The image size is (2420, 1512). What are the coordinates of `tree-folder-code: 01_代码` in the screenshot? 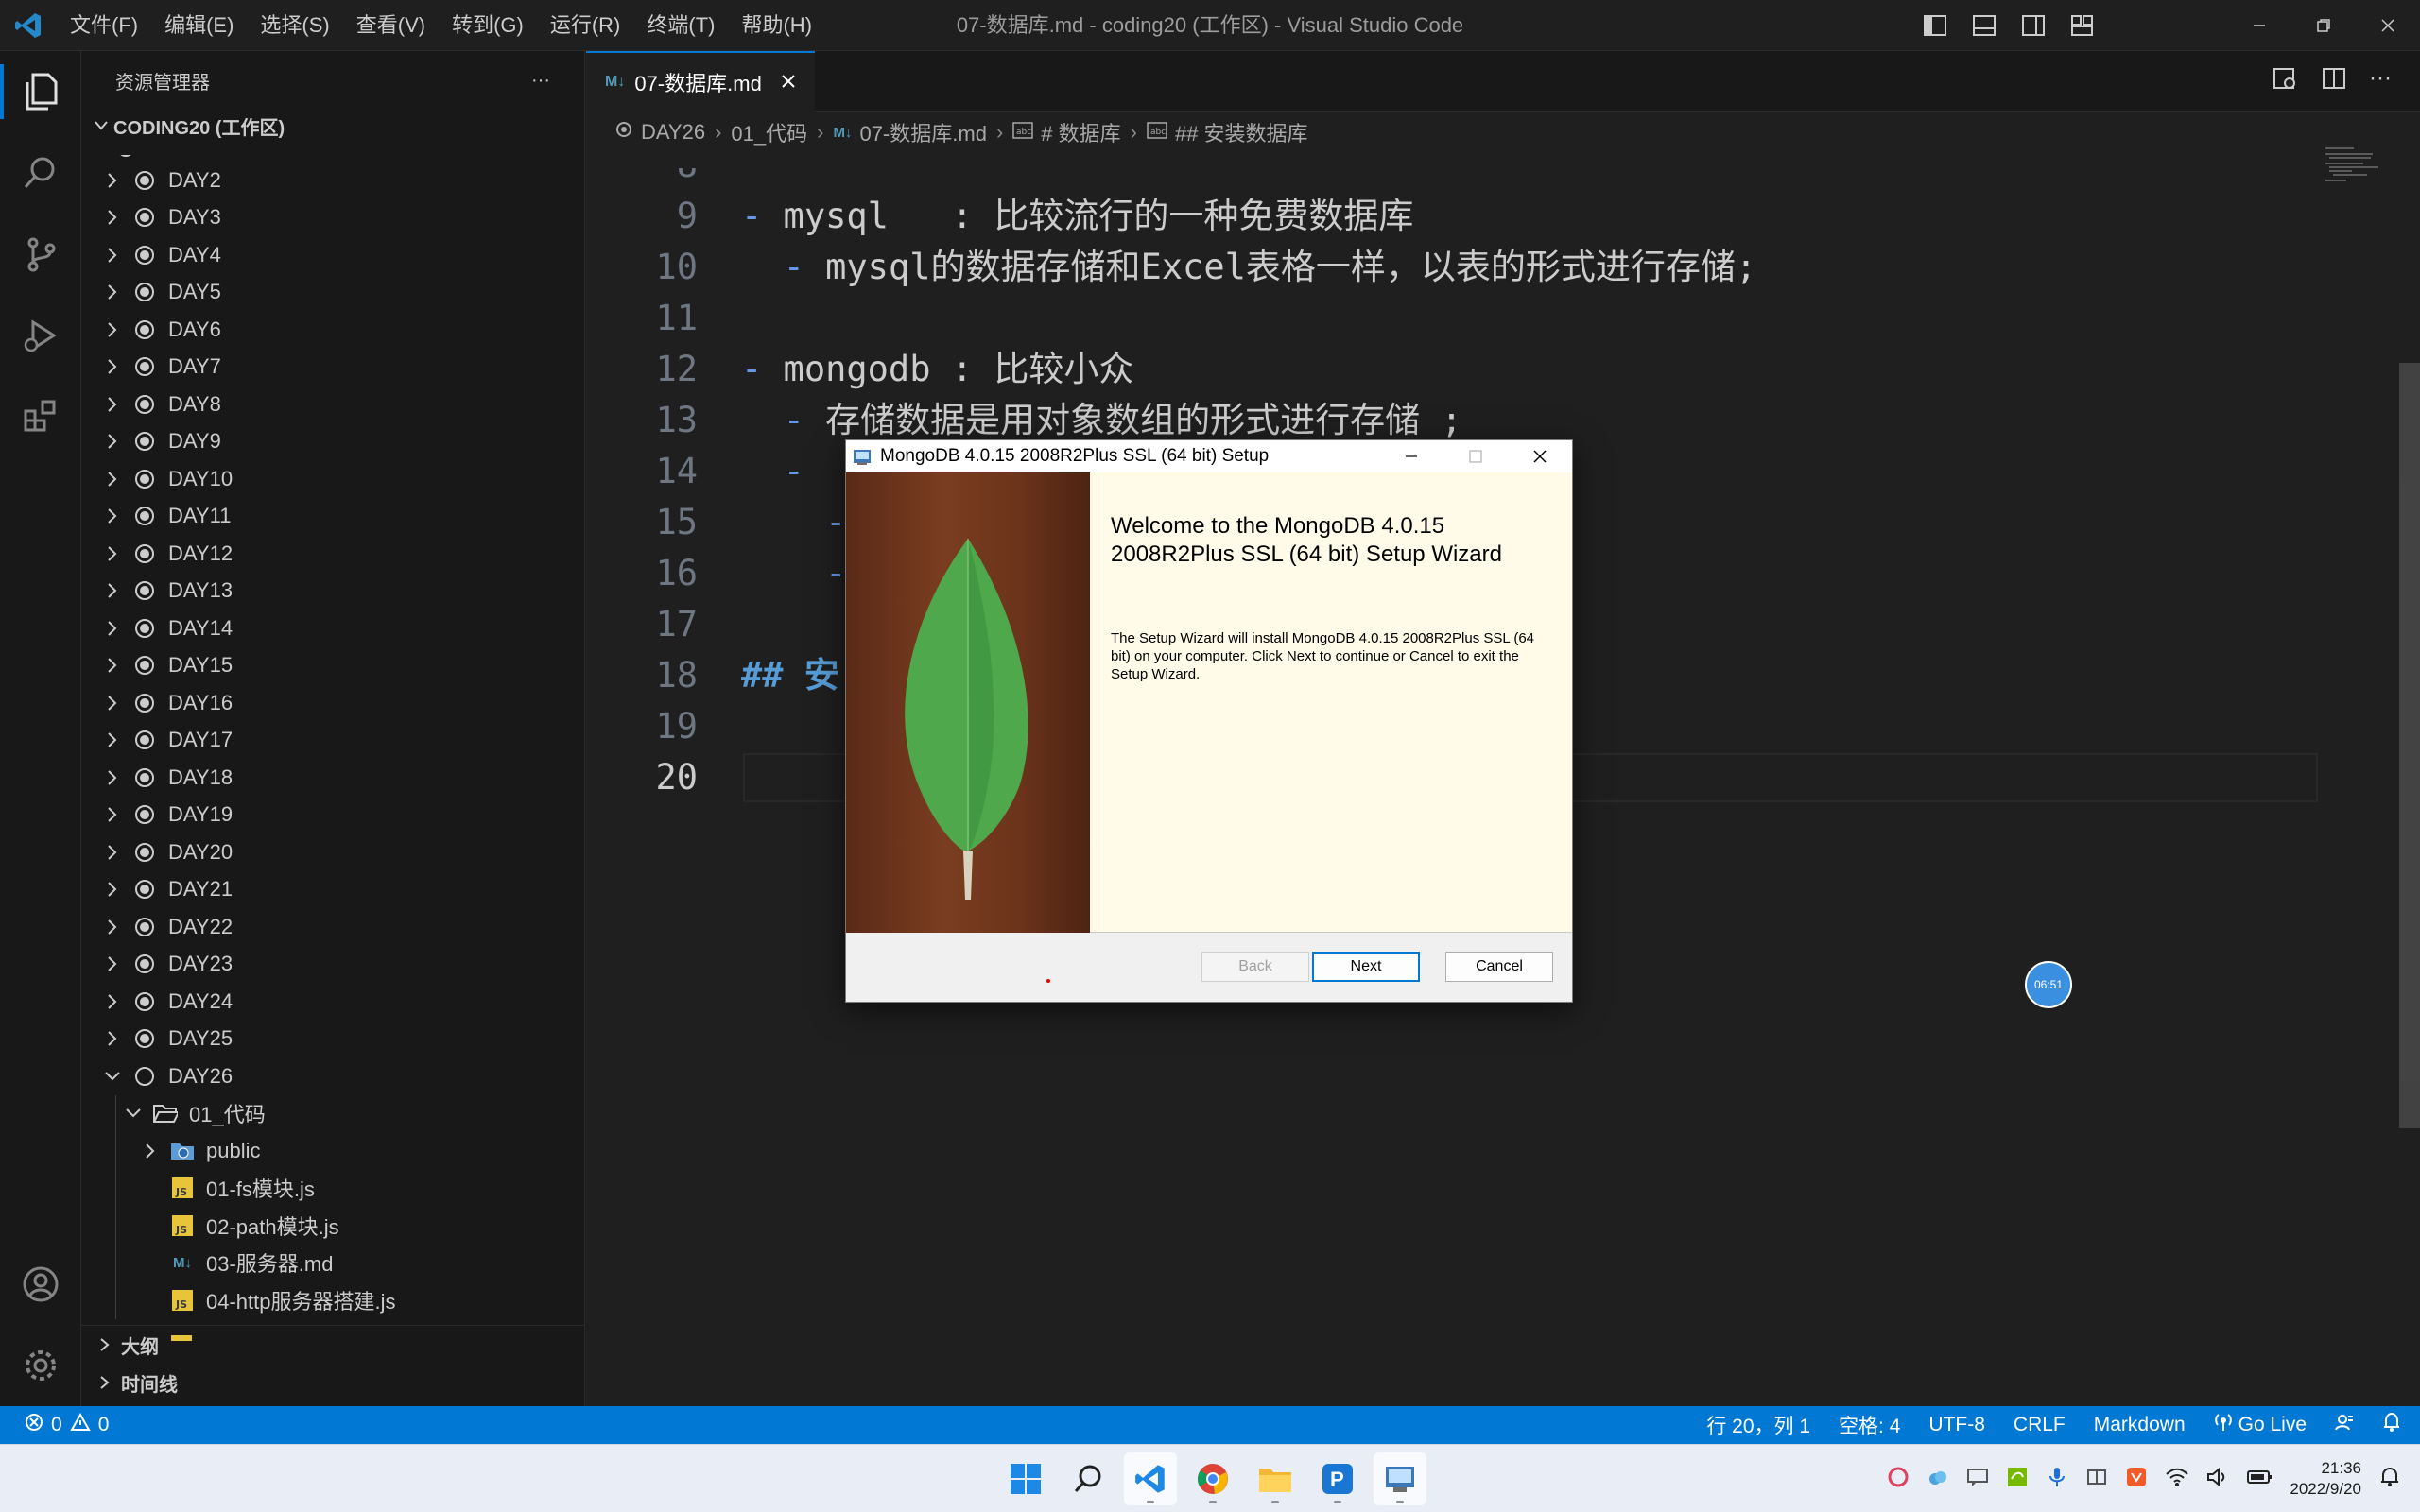 It's located at (353, 1114).